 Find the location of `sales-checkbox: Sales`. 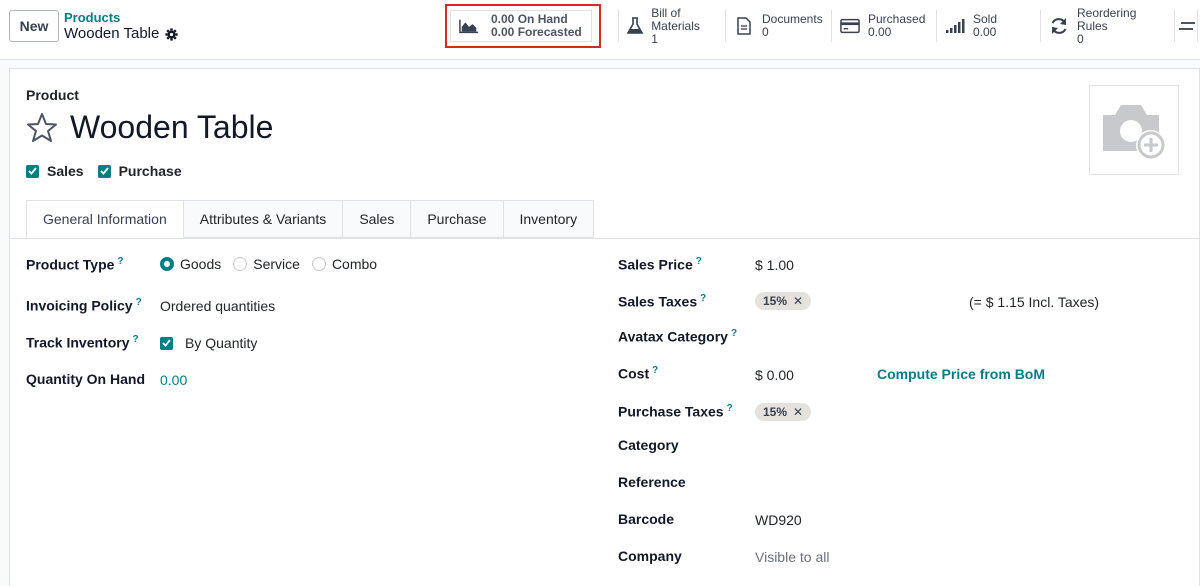

sales-checkbox: Sales is located at coordinates (55, 171).